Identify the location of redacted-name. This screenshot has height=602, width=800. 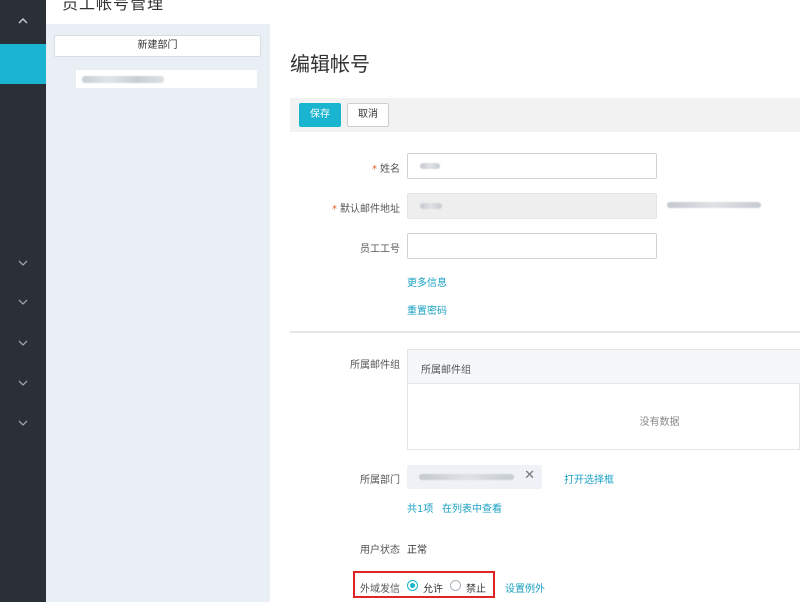
(430, 166).